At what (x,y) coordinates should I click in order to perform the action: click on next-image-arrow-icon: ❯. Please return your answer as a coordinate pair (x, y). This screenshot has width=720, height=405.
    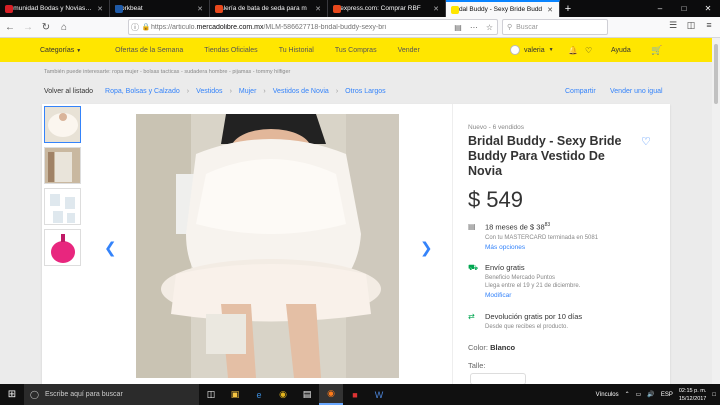
    Looking at the image, I should click on (426, 248).